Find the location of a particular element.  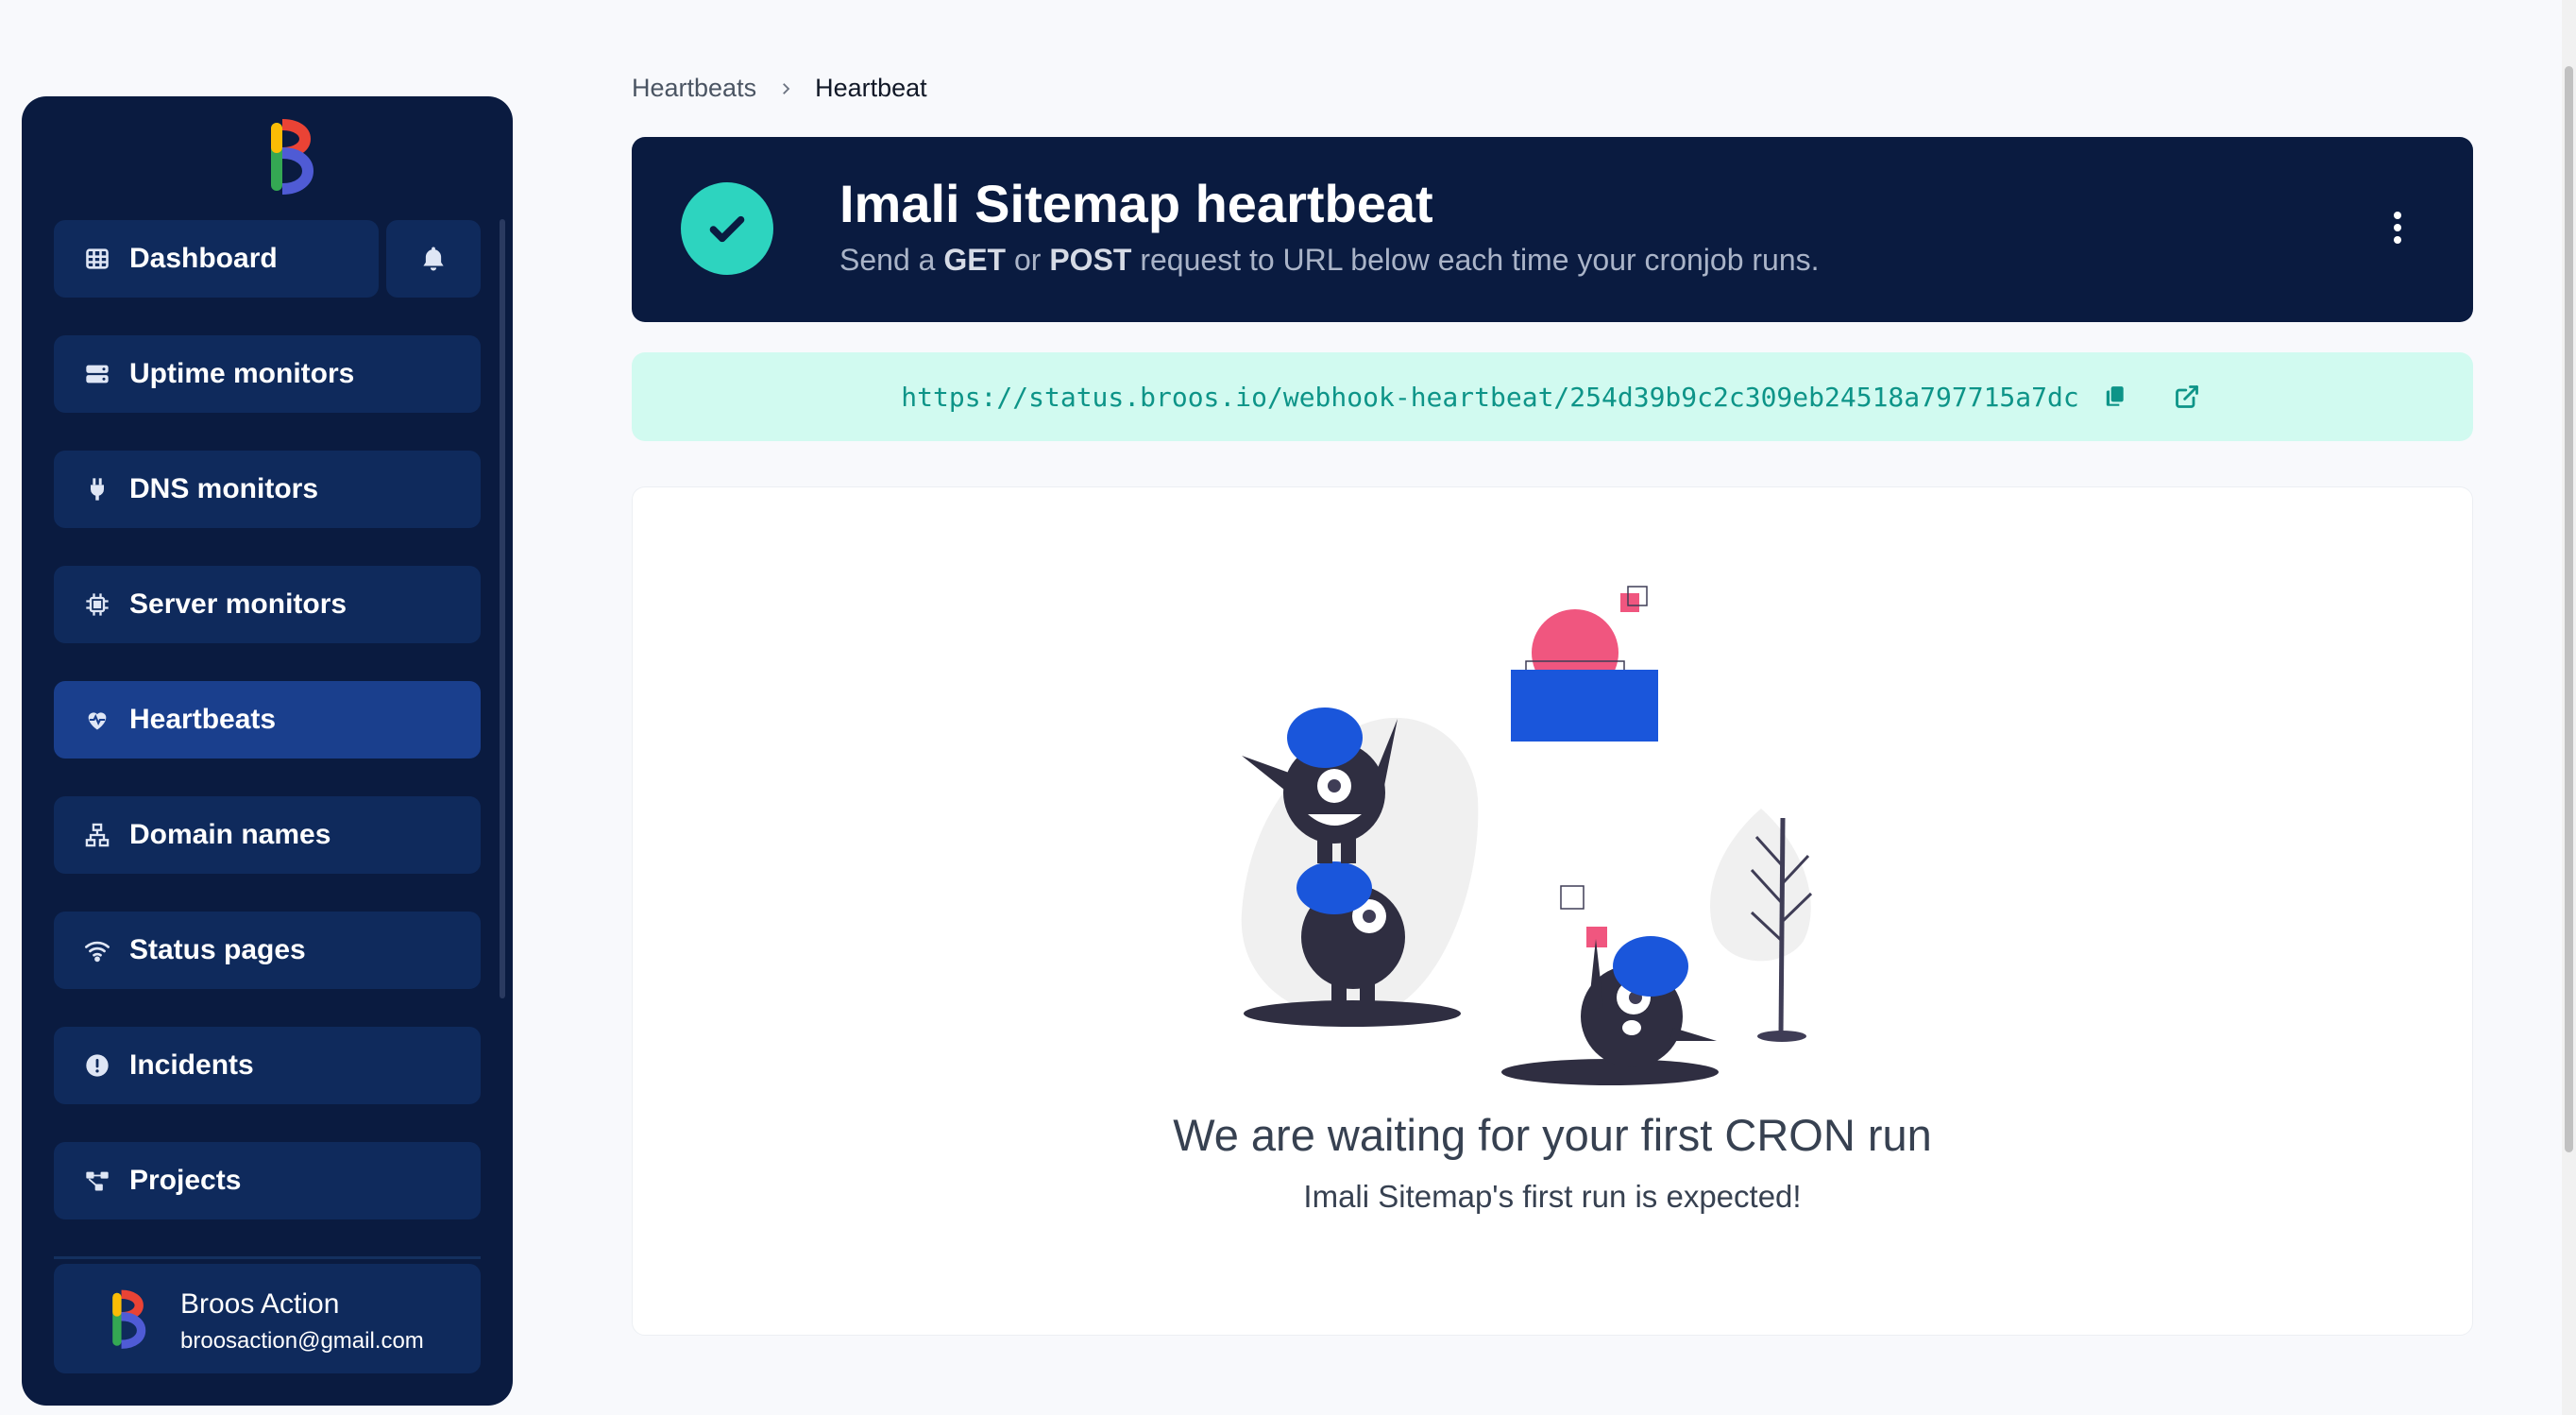

server-icon is located at coordinates (97, 374).